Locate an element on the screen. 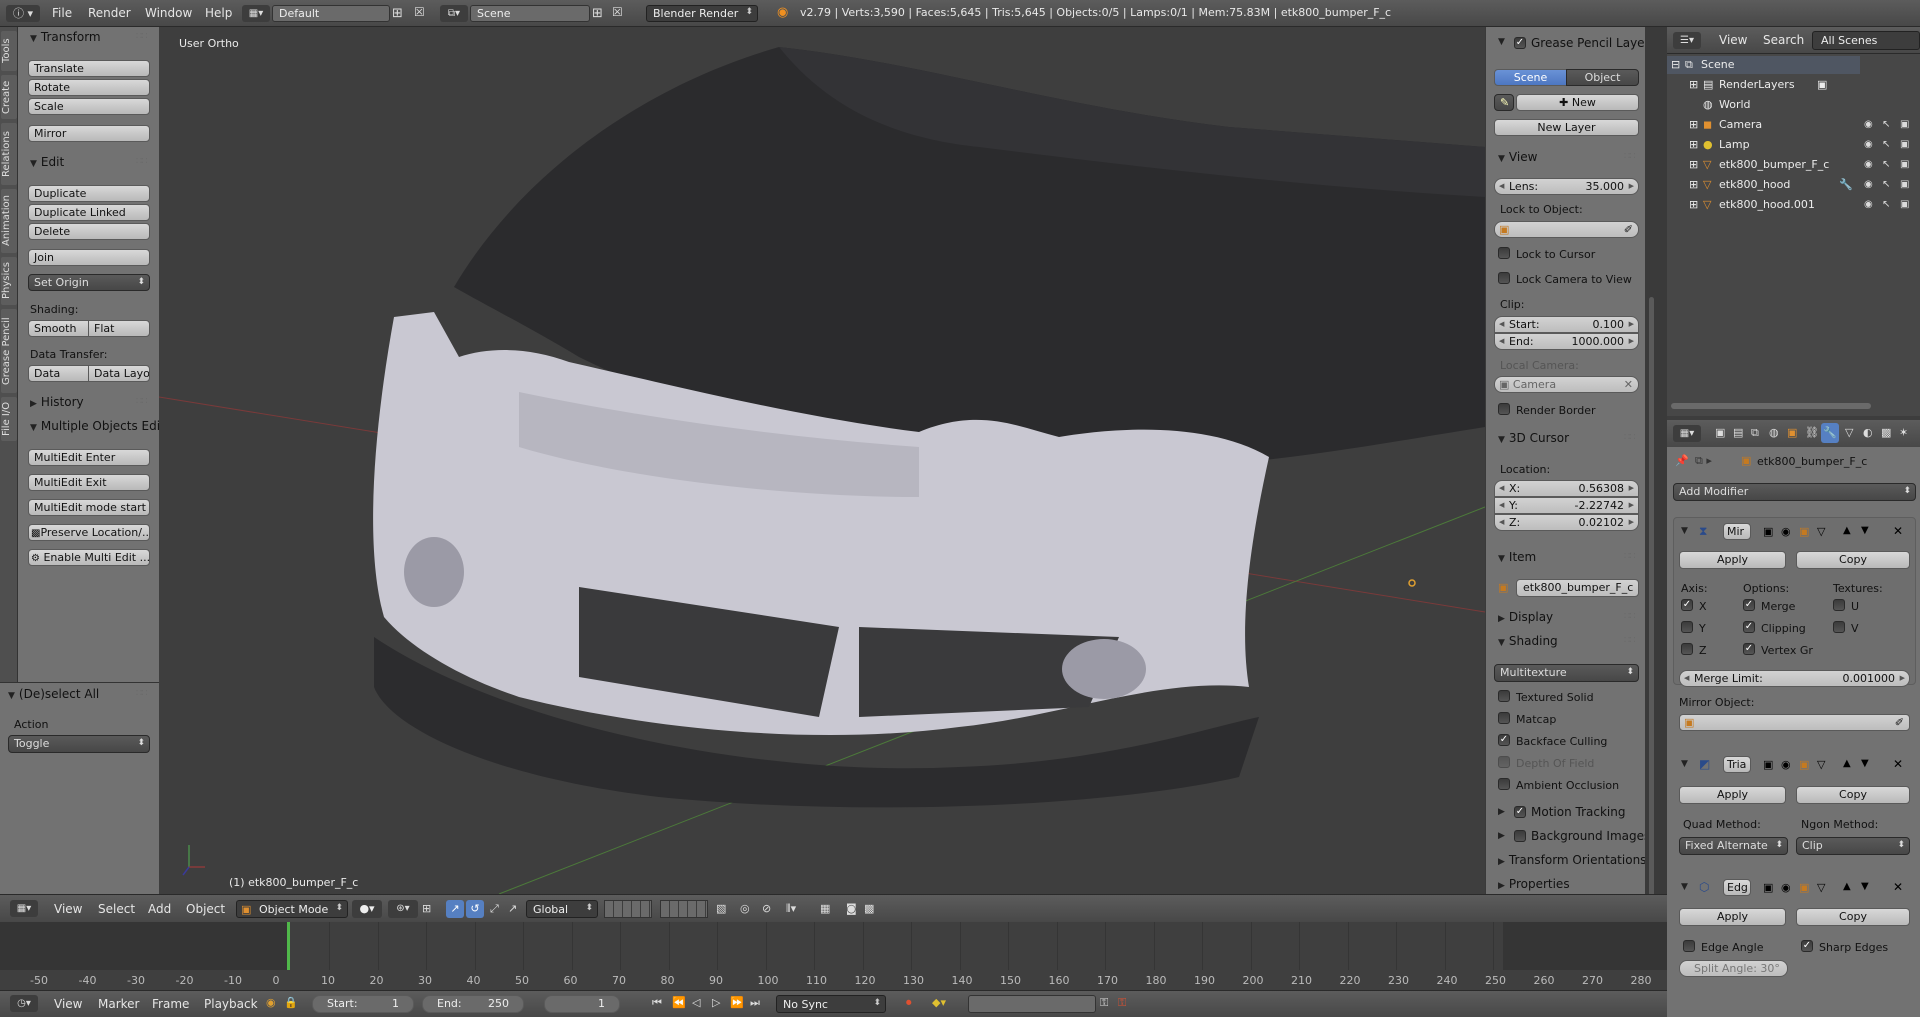 Image resolution: width=1920 pixels, height=1017 pixels. material-tab-icon: ◐ is located at coordinates (1868, 432).